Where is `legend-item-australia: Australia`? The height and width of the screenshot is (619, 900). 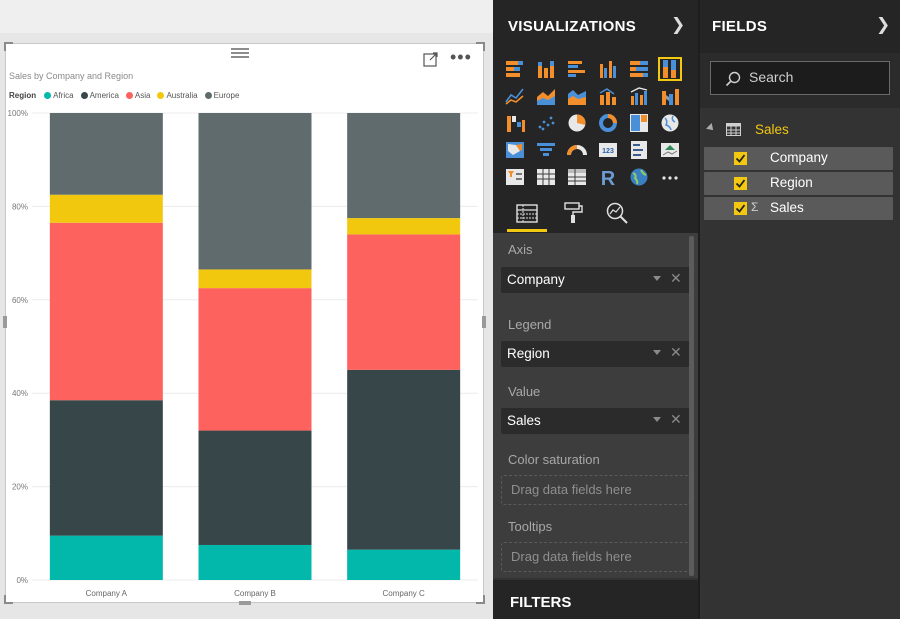 legend-item-australia: Australia is located at coordinates (177, 95).